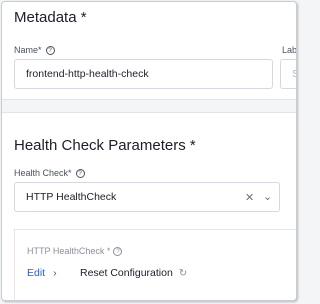  What do you see at coordinates (55, 273) in the screenshot?
I see `chevron-right-icon: ›` at bounding box center [55, 273].